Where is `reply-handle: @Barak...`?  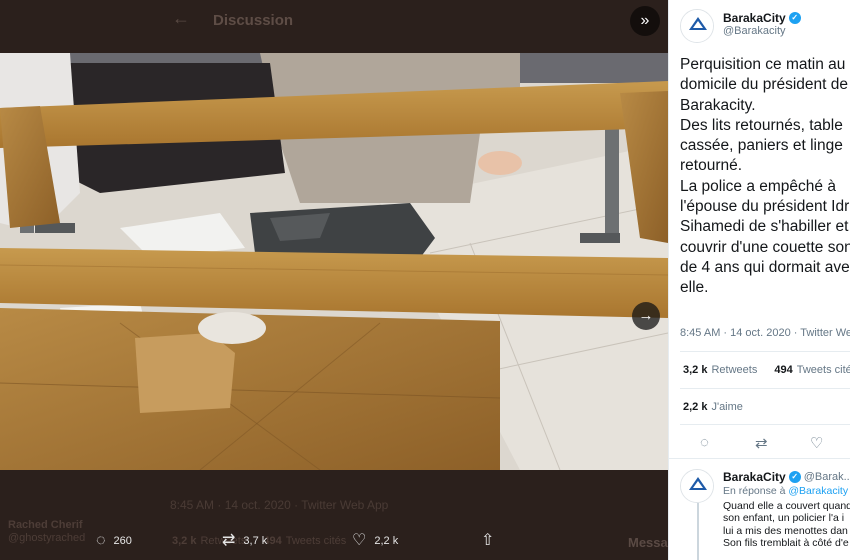
reply-handle: @Barak... is located at coordinates (826, 477).